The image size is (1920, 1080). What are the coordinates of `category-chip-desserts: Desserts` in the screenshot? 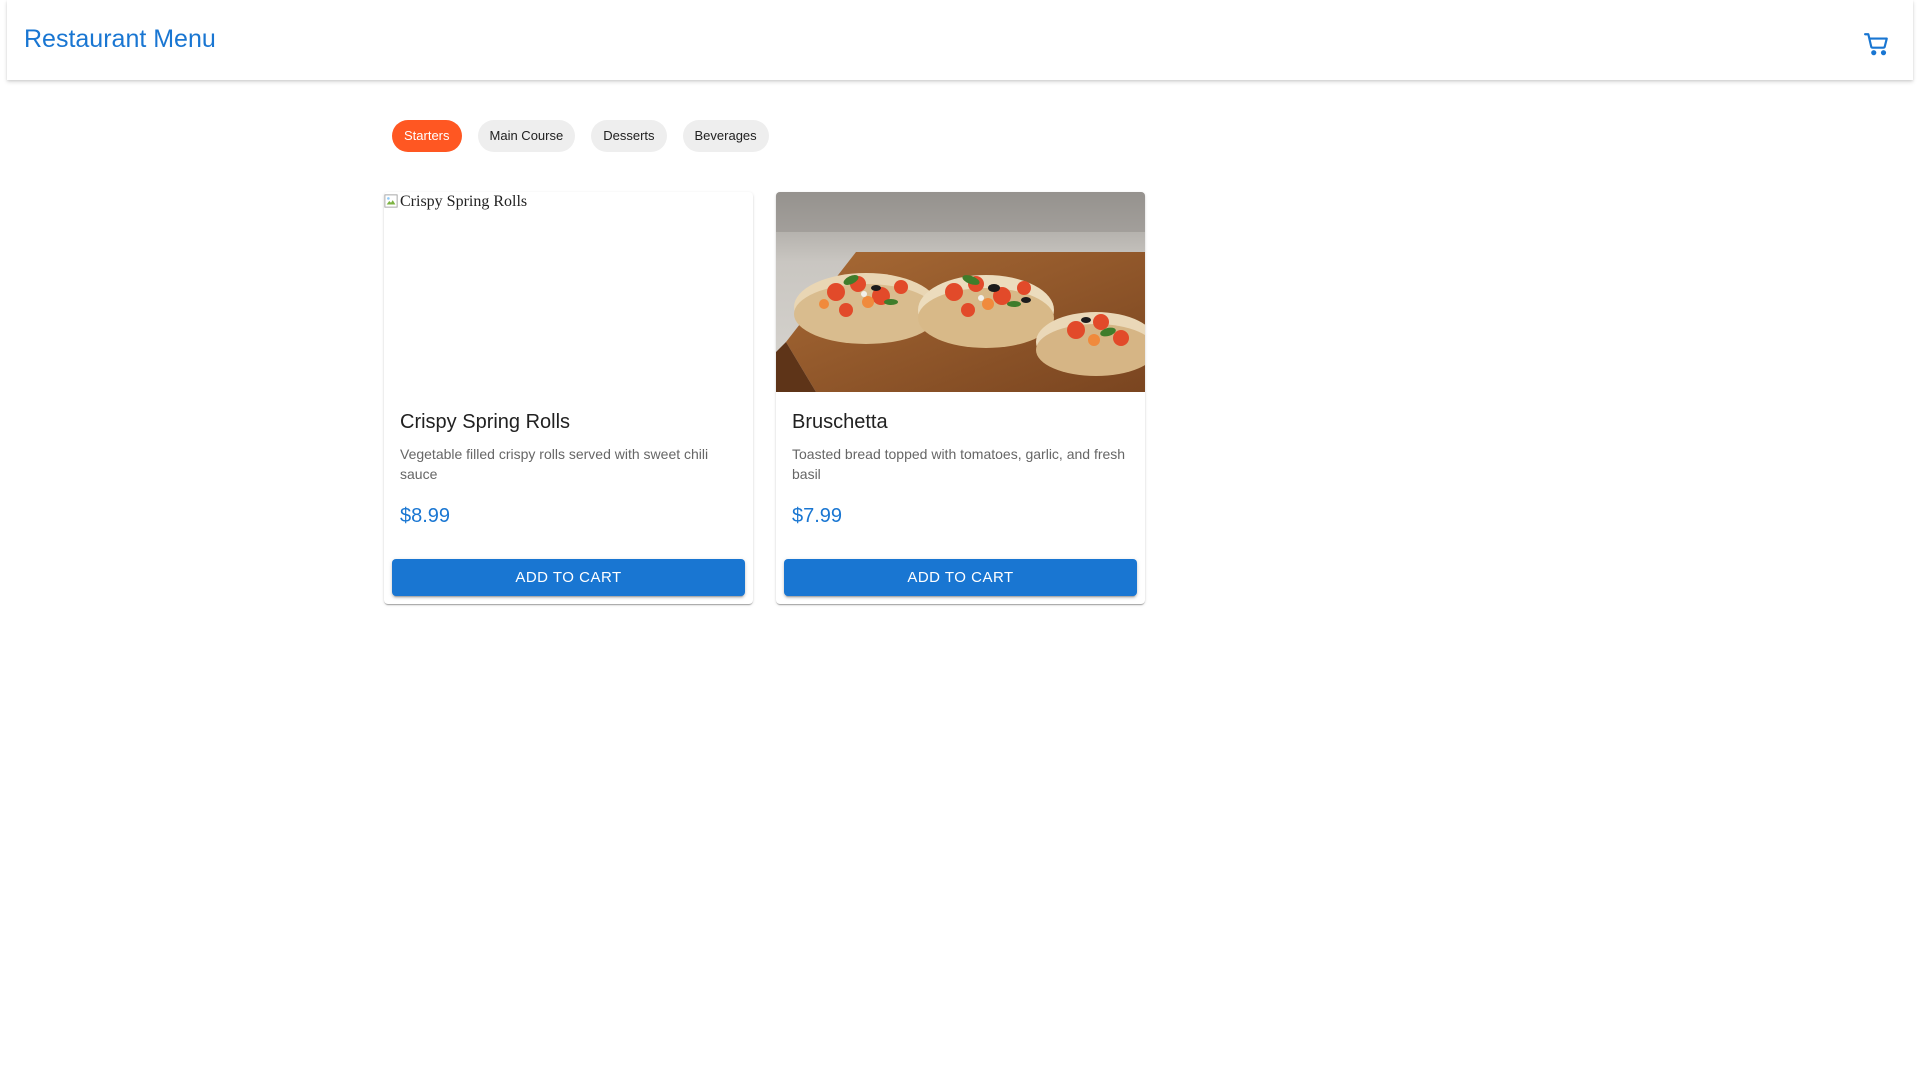 It's located at (629, 136).